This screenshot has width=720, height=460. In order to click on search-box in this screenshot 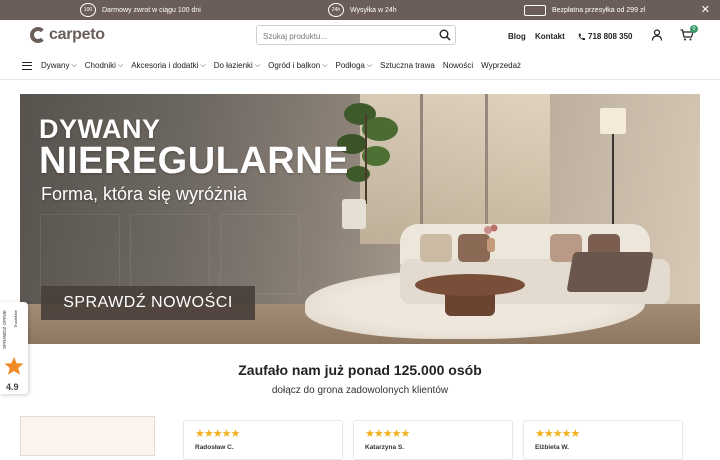, I will do `click(356, 35)`.